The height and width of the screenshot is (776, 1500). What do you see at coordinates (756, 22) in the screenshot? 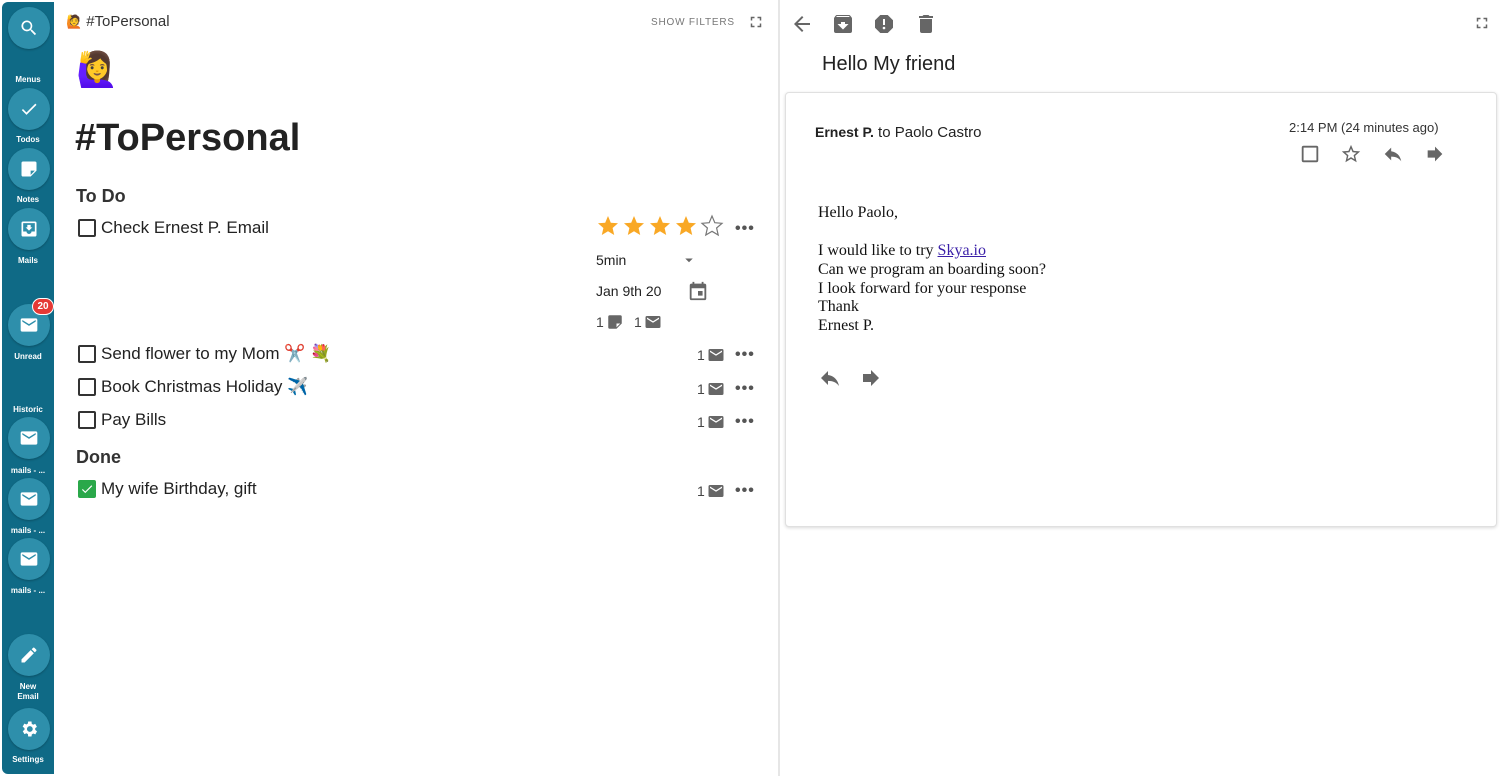
I see `fullscreen-left-button` at bounding box center [756, 22].